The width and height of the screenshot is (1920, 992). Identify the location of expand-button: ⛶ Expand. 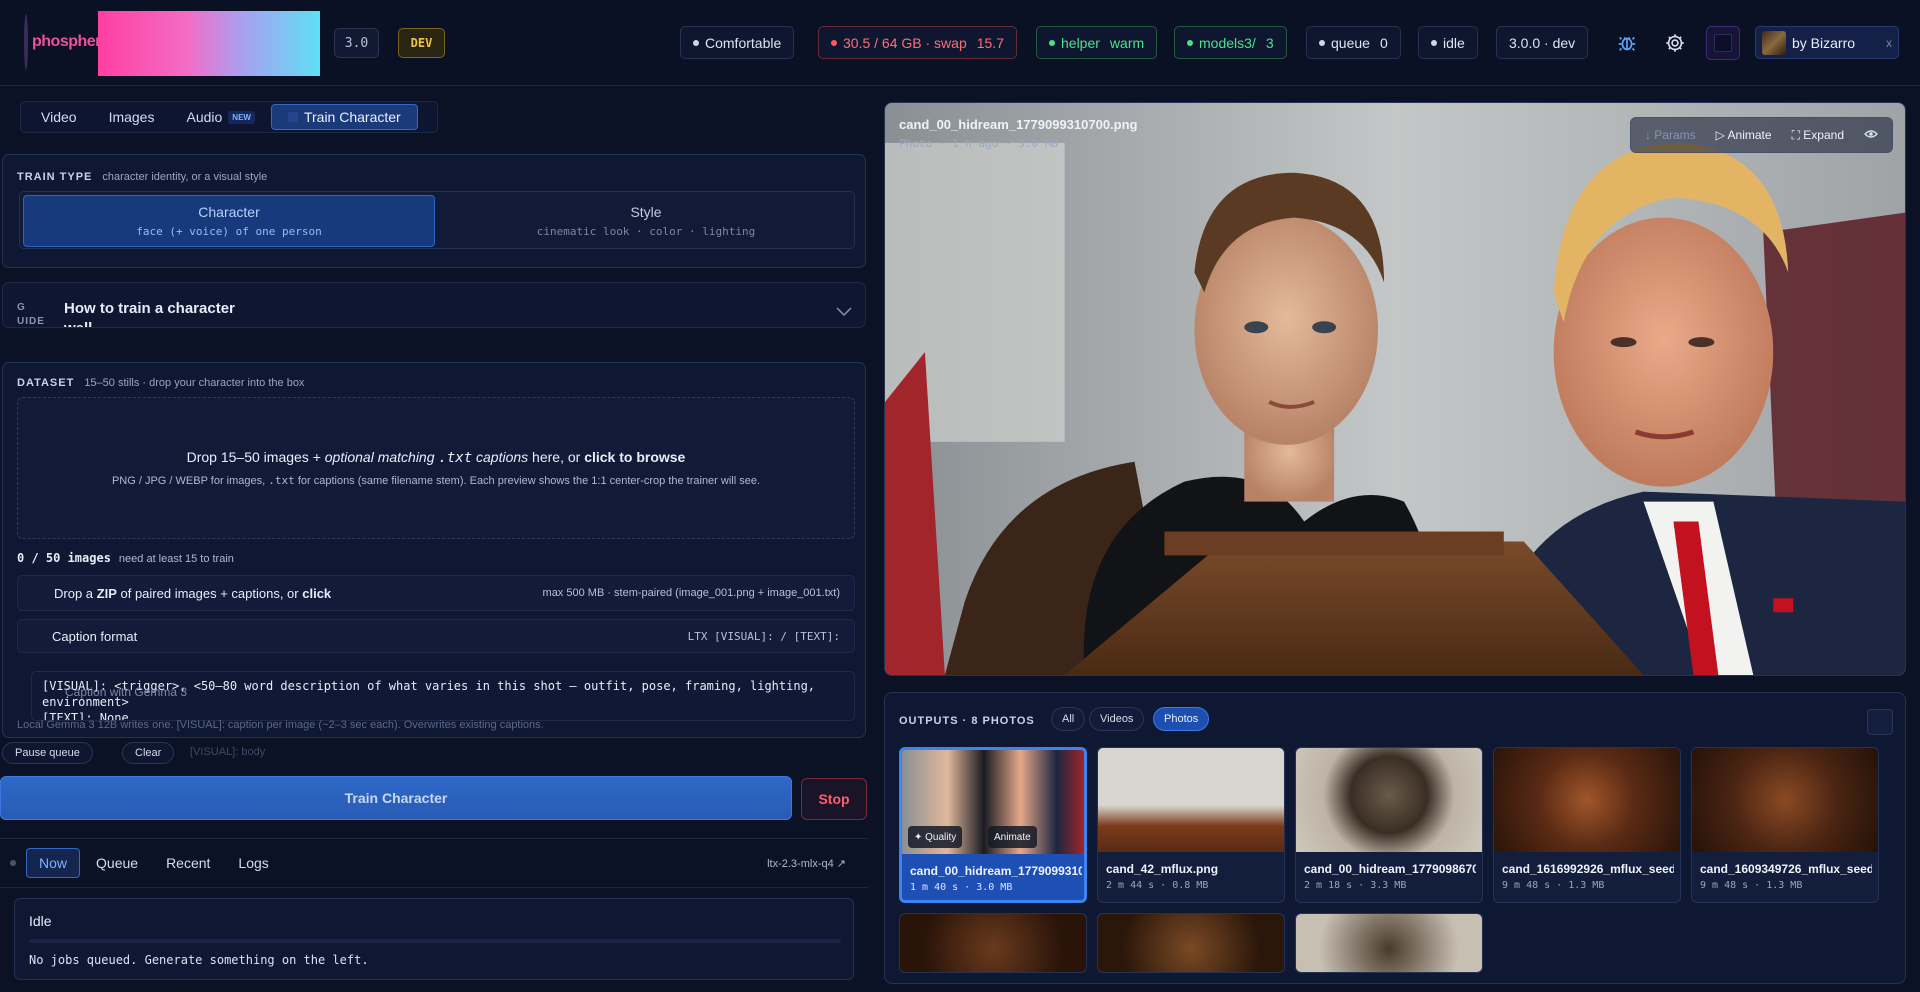
(1818, 135).